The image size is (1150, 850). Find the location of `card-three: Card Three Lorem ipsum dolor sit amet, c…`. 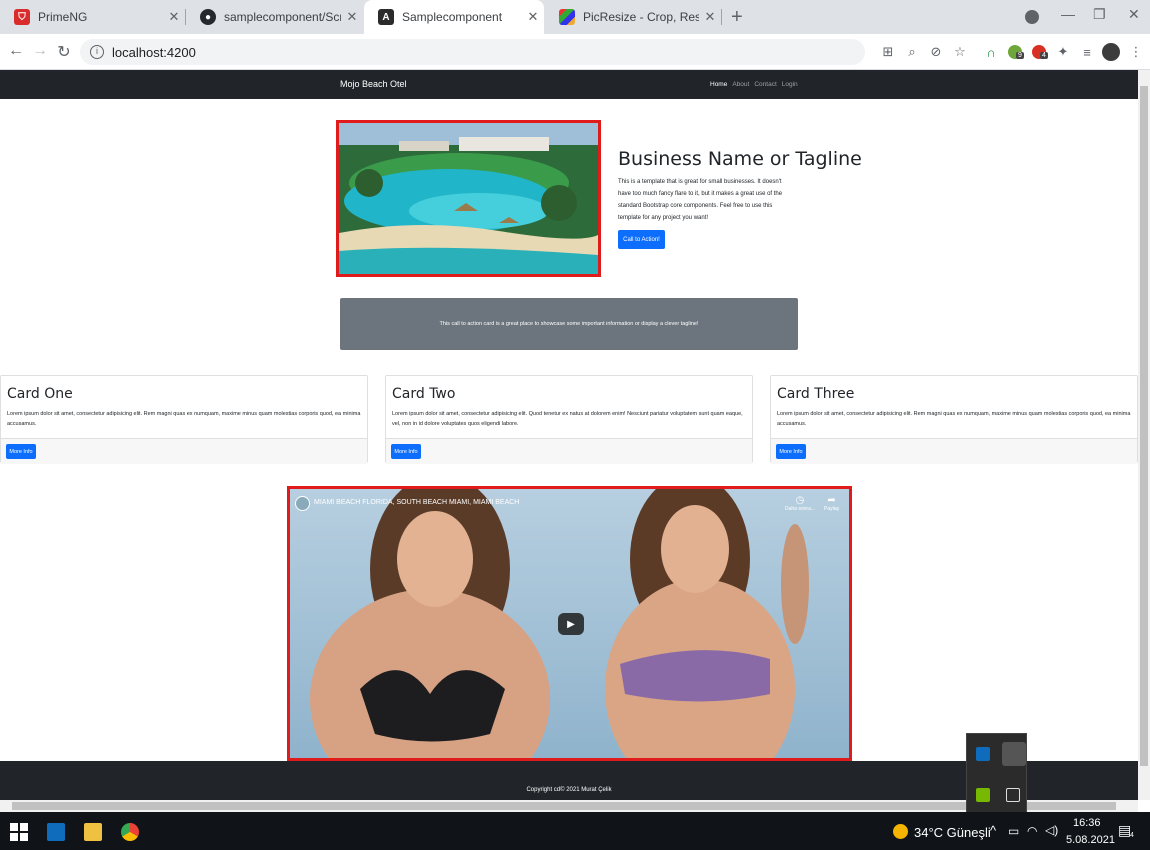

card-three: Card Three Lorem ipsum dolor sit amet, c… is located at coordinates (954, 419).